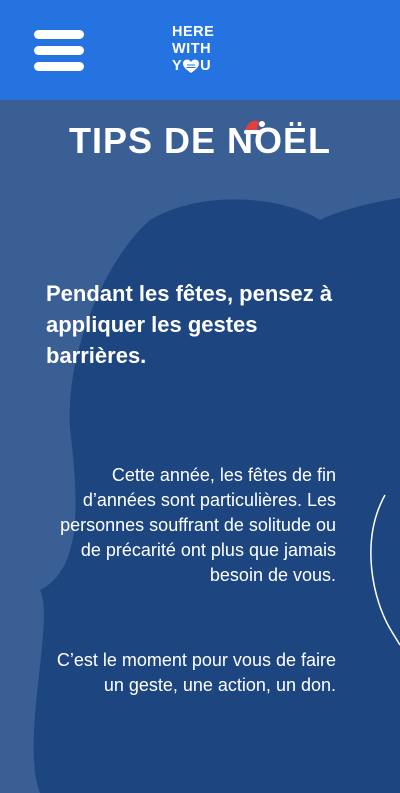 The height and width of the screenshot is (793, 400). I want to click on logo-line-1: HERE, so click(193, 32).